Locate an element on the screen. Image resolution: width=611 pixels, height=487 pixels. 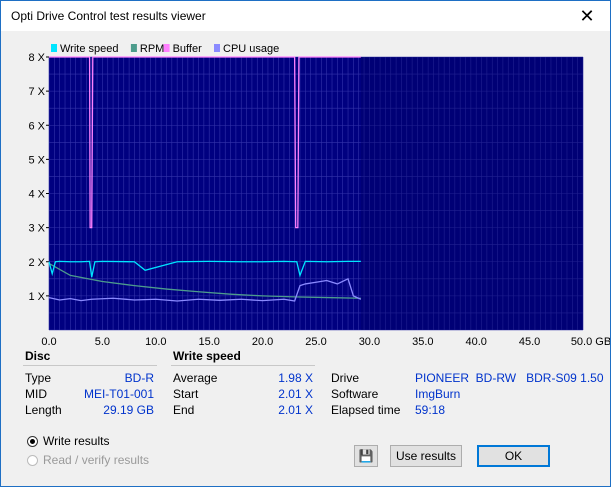
disc-header: Disc is located at coordinates (38, 356).